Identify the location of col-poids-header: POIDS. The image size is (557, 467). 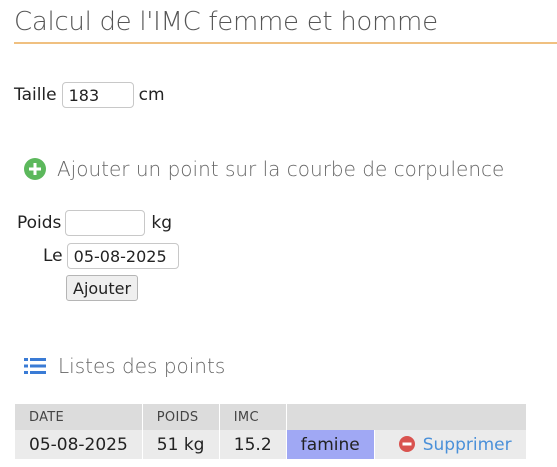
(181, 417).